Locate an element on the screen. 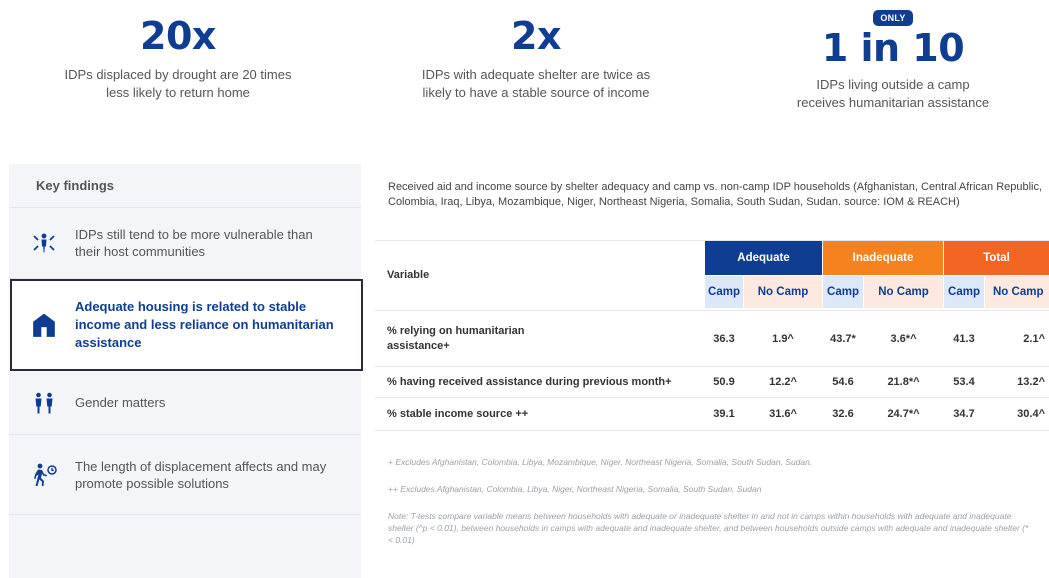  sidebar-title: Key findings is located at coordinates (185, 186).